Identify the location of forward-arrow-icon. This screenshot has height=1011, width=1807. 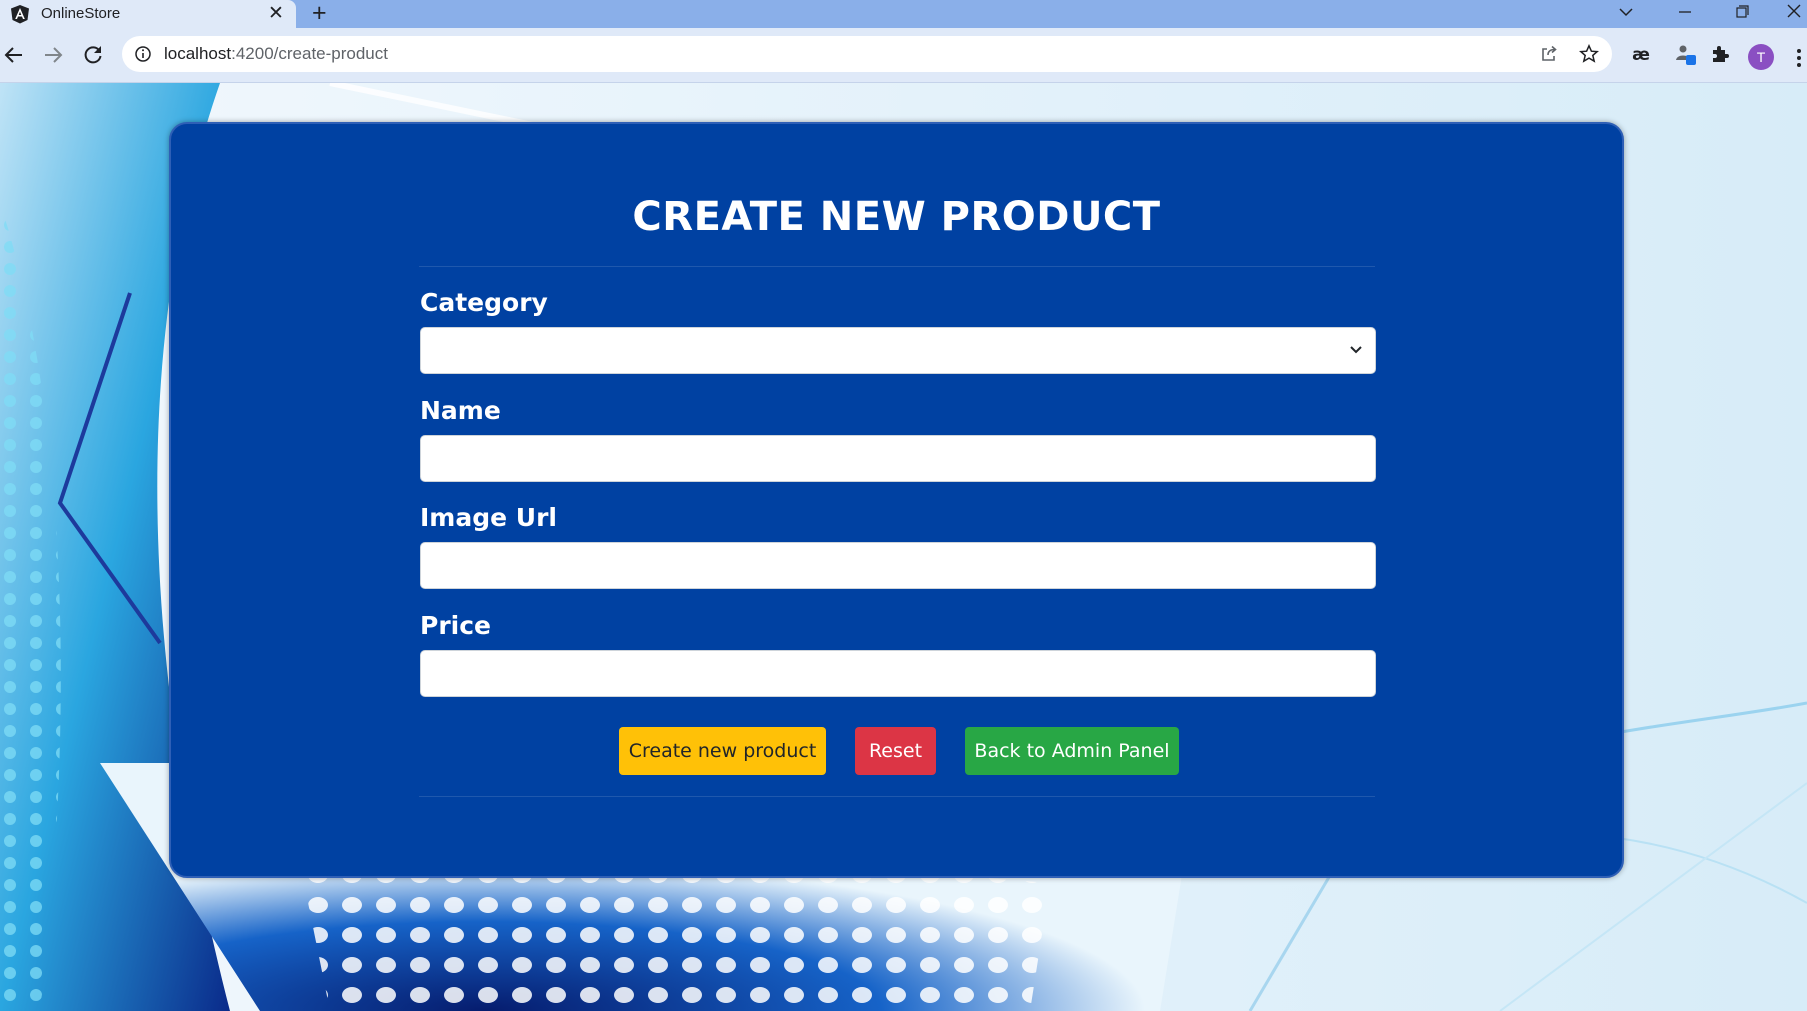
(53, 55).